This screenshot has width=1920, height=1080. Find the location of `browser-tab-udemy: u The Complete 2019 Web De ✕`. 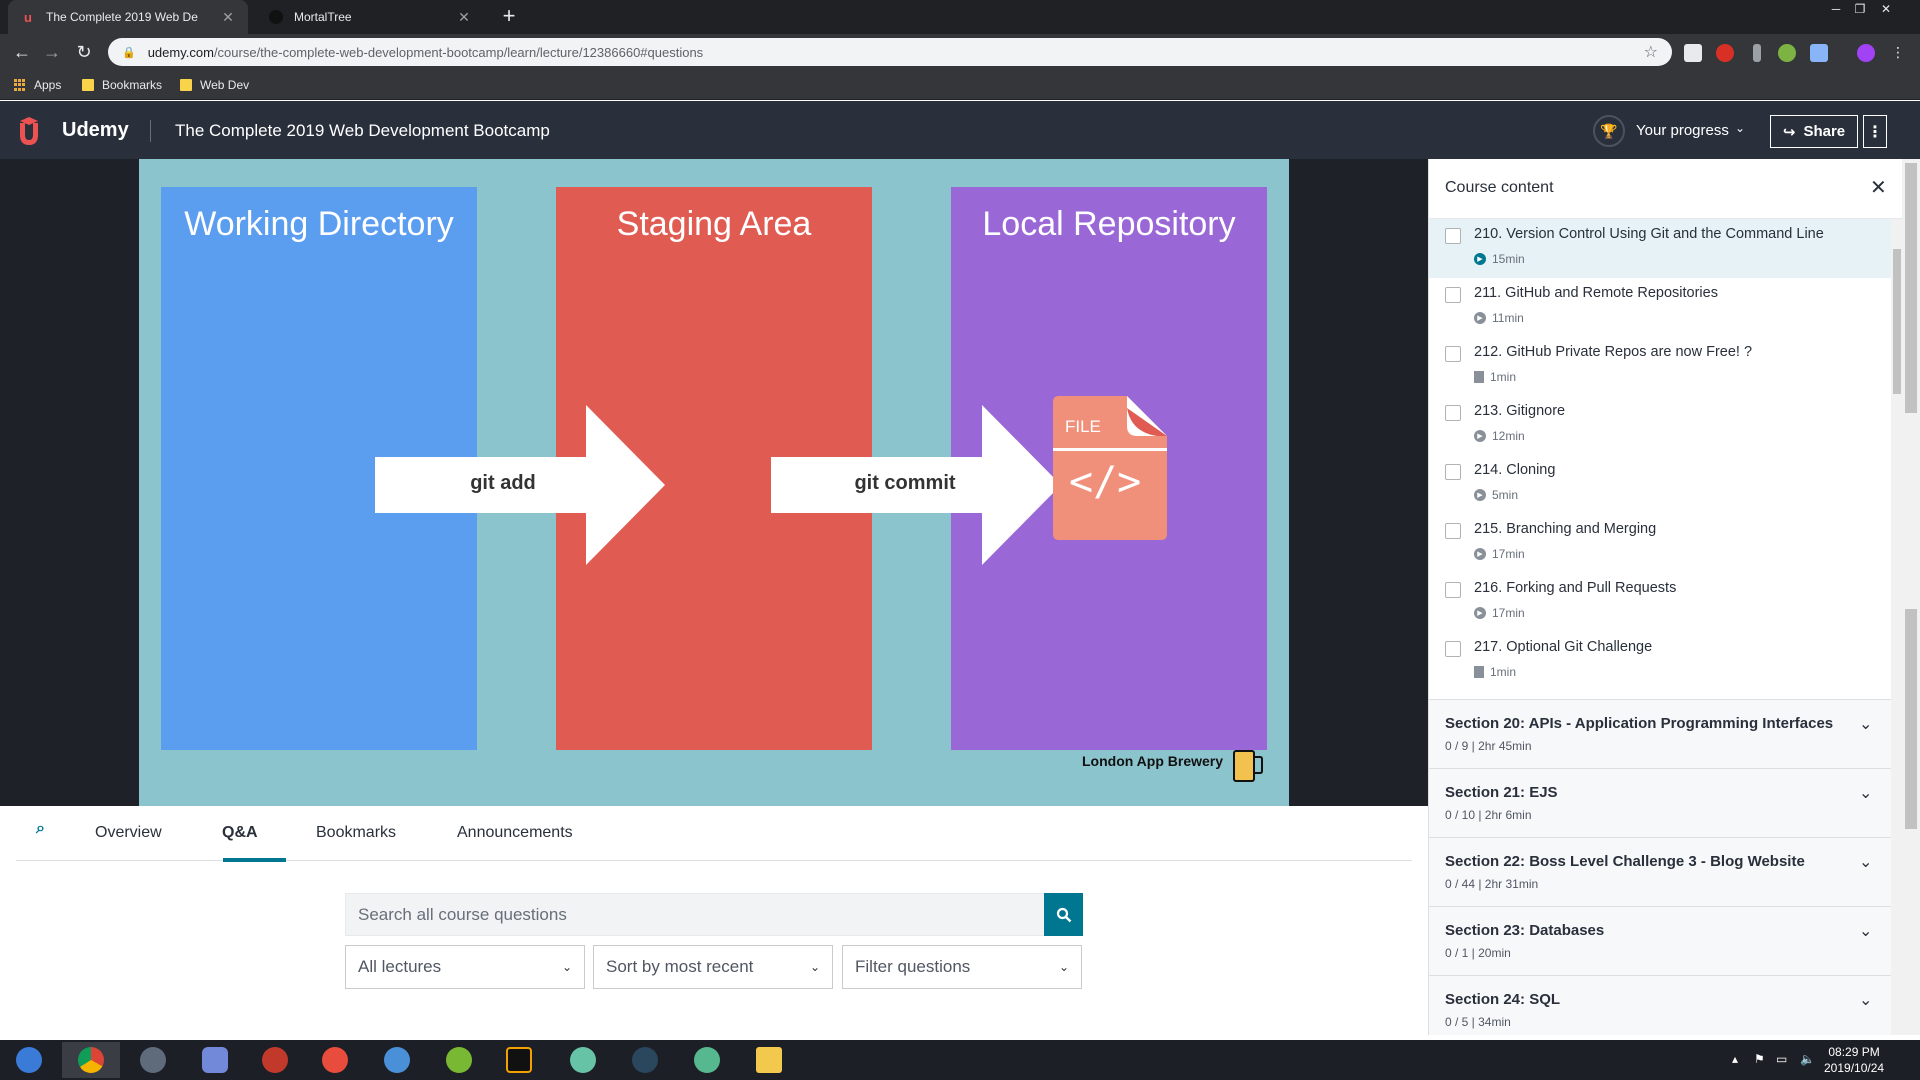

browser-tab-udemy: u The Complete 2019 Web De ✕ is located at coordinates (128, 17).